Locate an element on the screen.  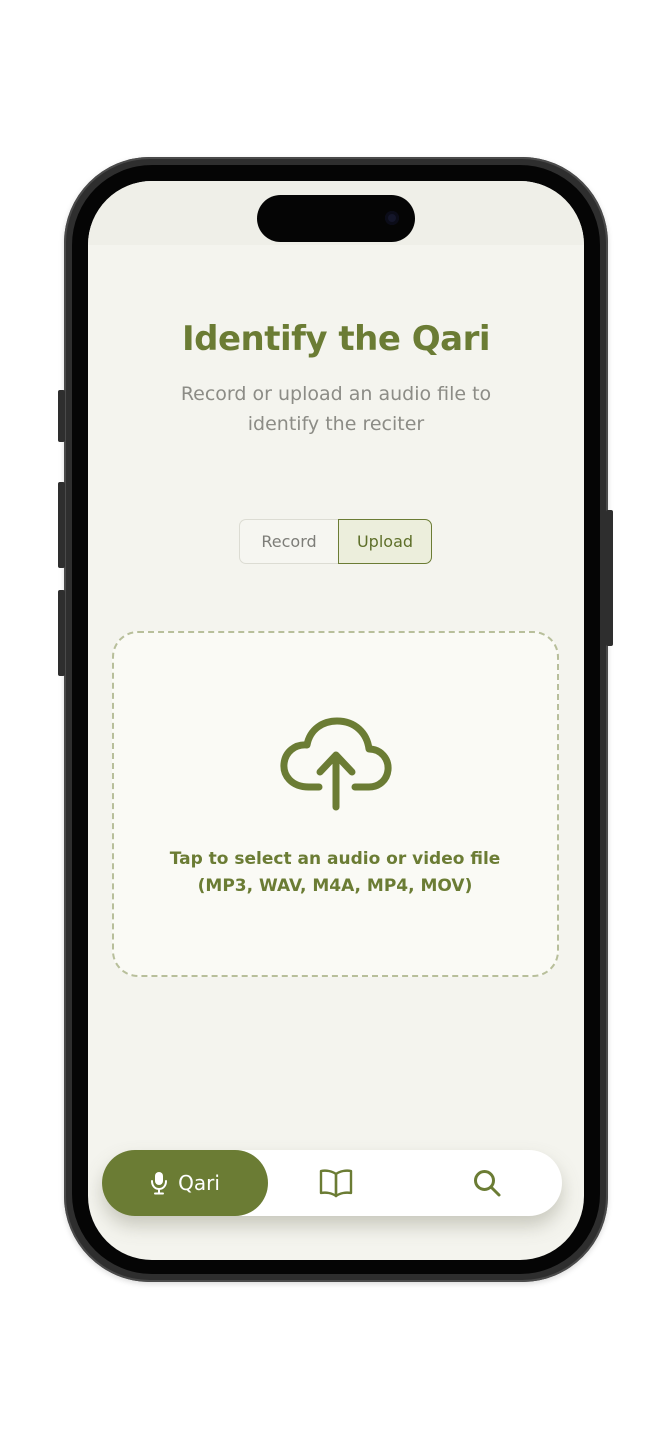
dynamic-island is located at coordinates (336, 218).